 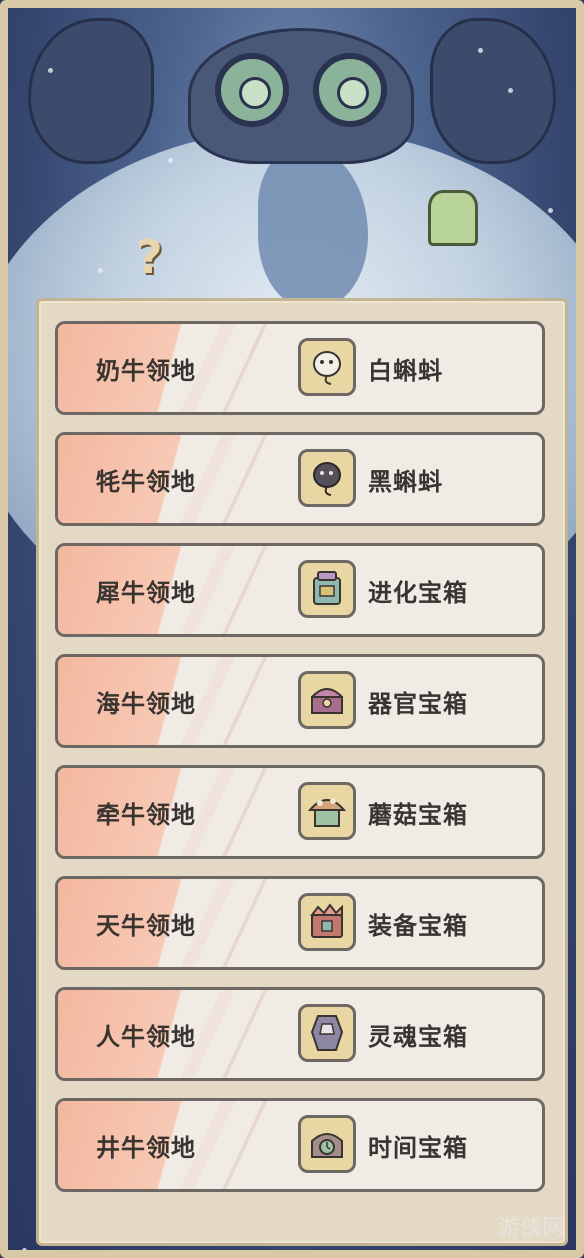 I want to click on soul-chest-icon, so click(x=327, y=1033).